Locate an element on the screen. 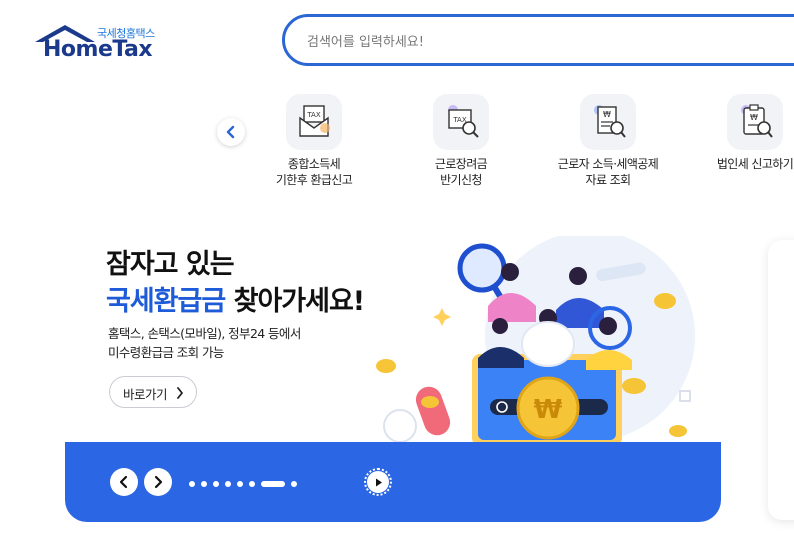 The image size is (794, 538). banner-slider-controls is located at coordinates (393, 482).